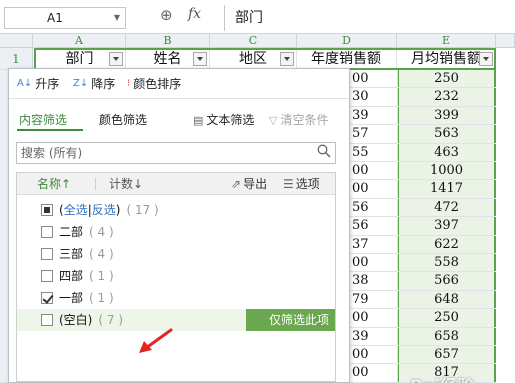 This screenshot has height=383, width=515. I want to click on watermark: Bai经验, so click(442, 377).